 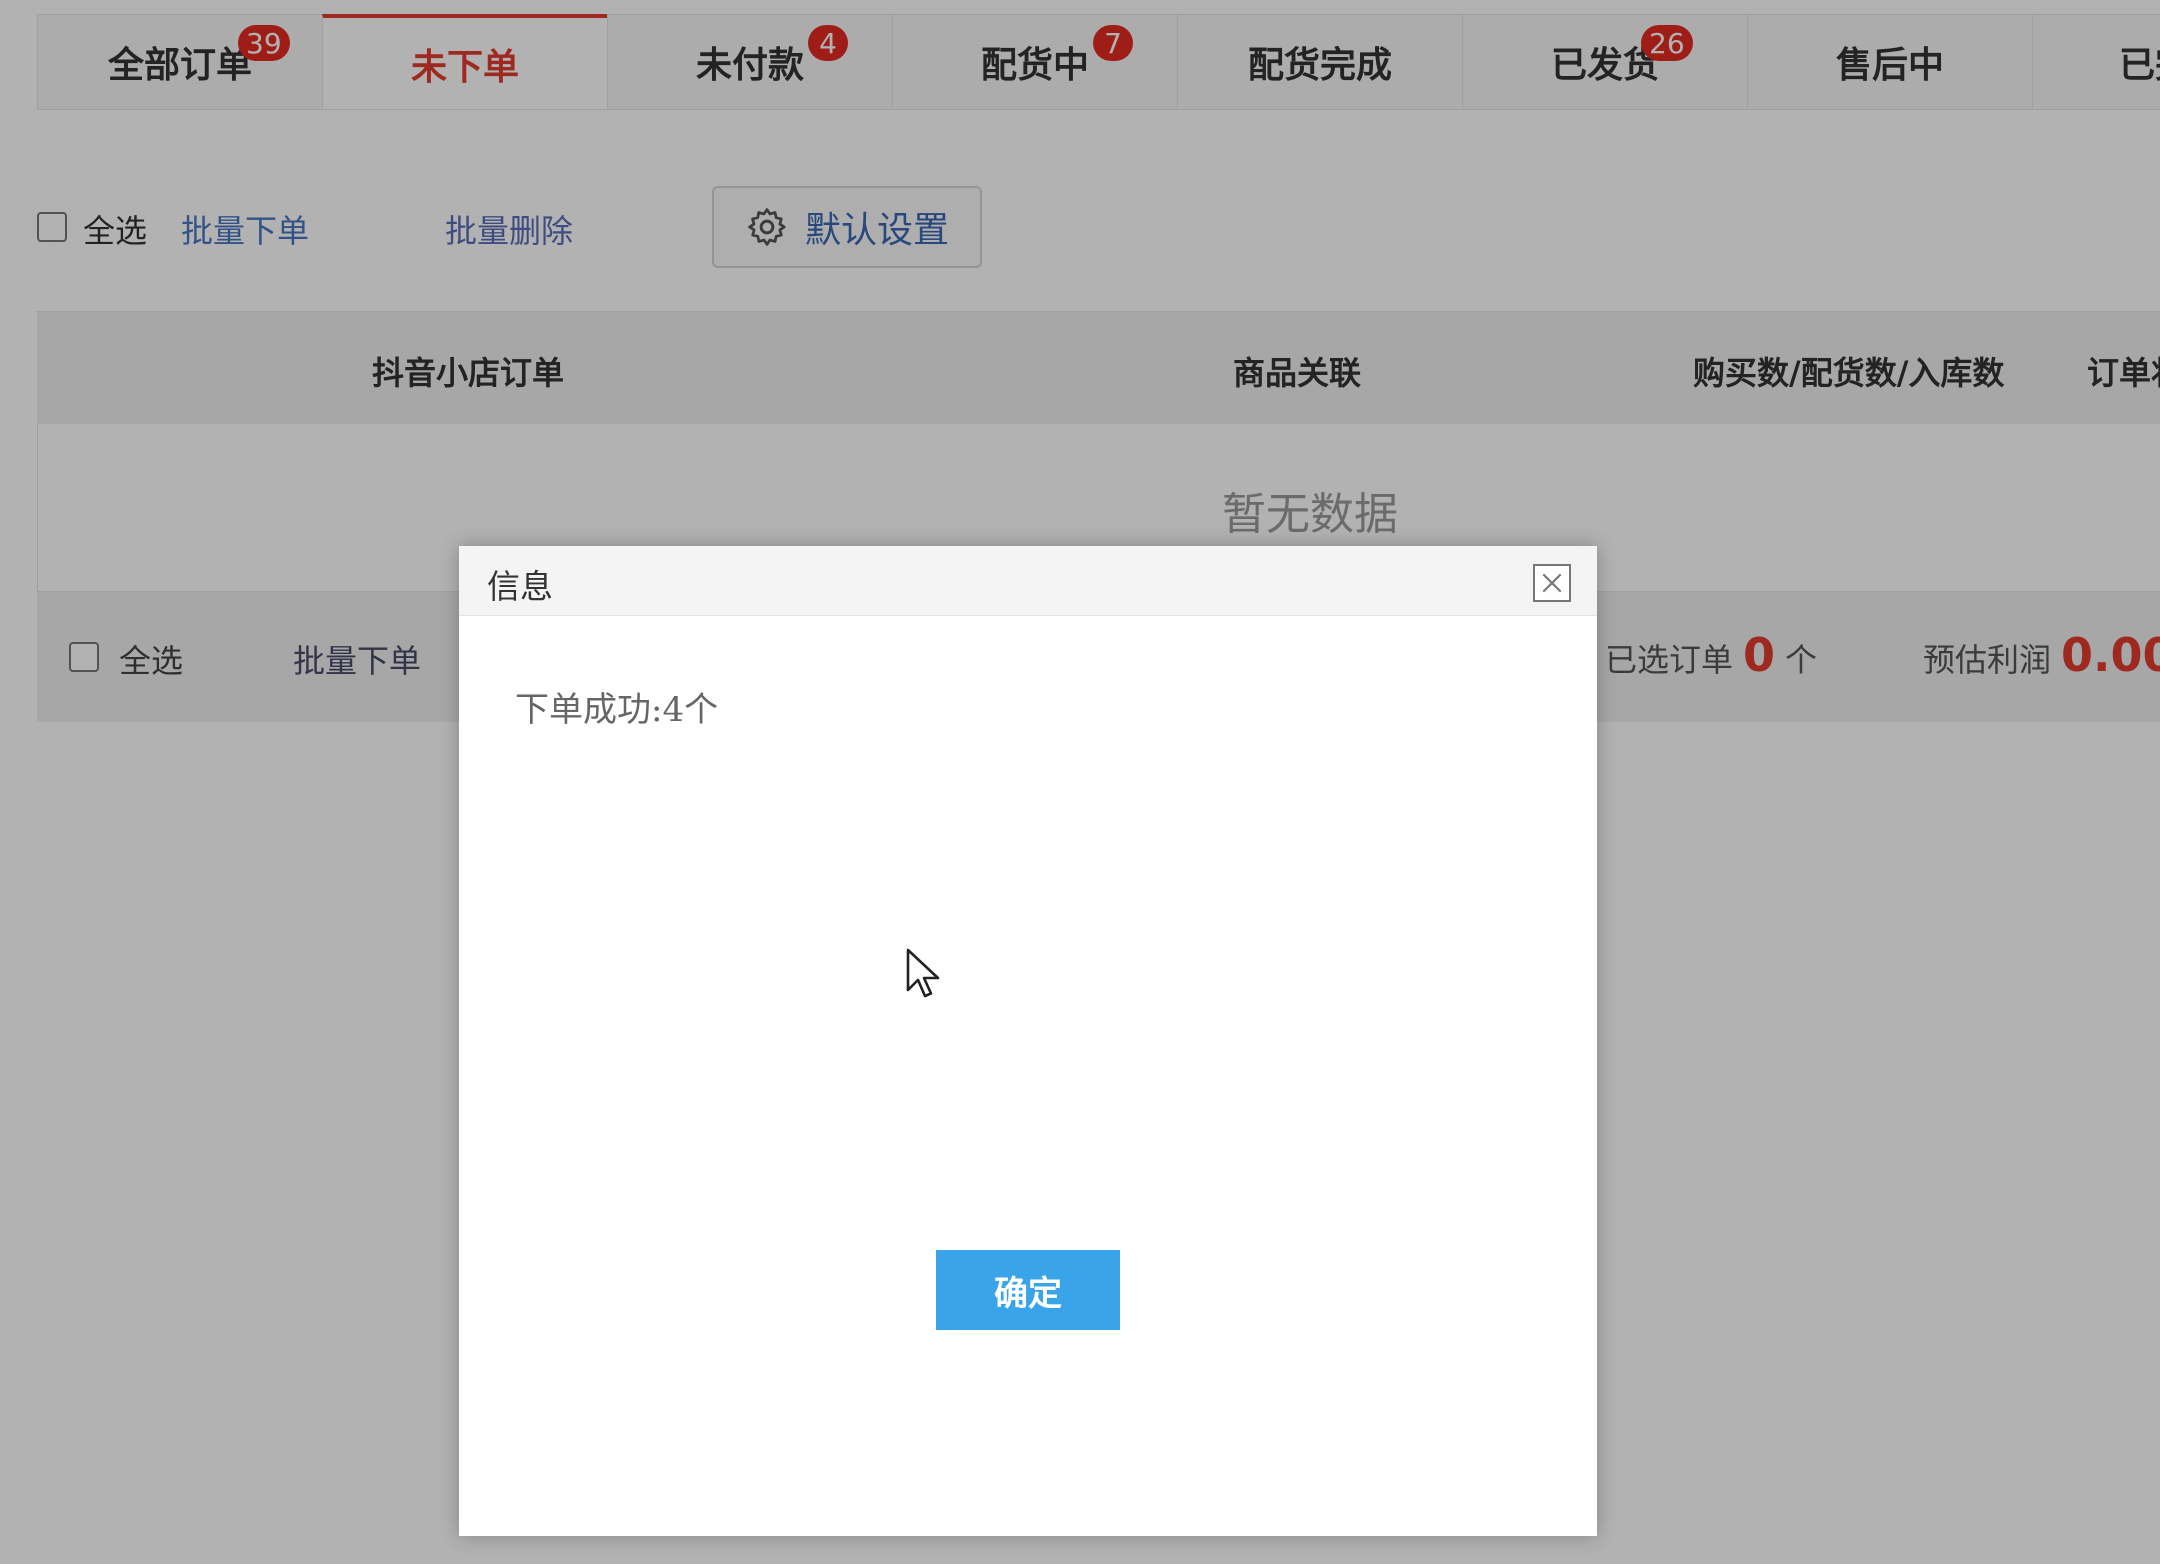 I want to click on dialog-header: 信息, so click(x=1028, y=581).